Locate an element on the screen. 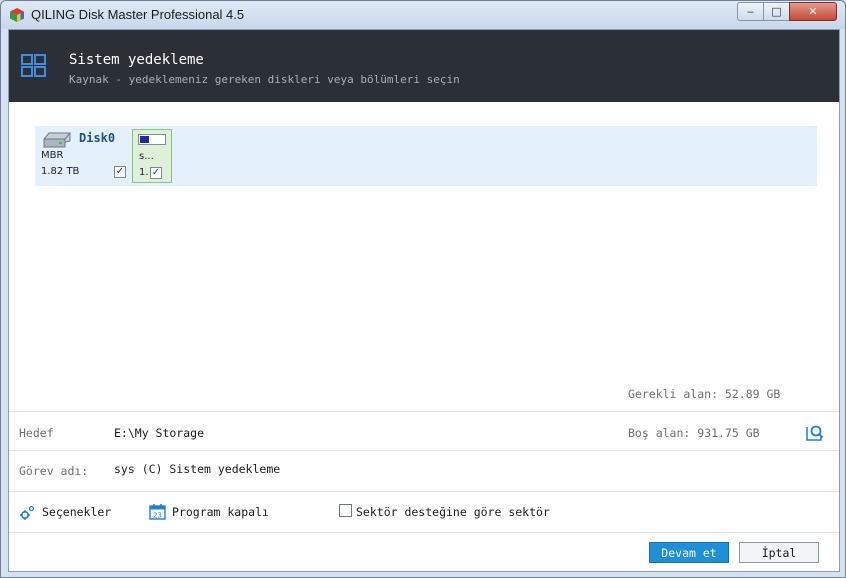 This screenshot has width=846, height=578. next-button: Devam et is located at coordinates (689, 552).